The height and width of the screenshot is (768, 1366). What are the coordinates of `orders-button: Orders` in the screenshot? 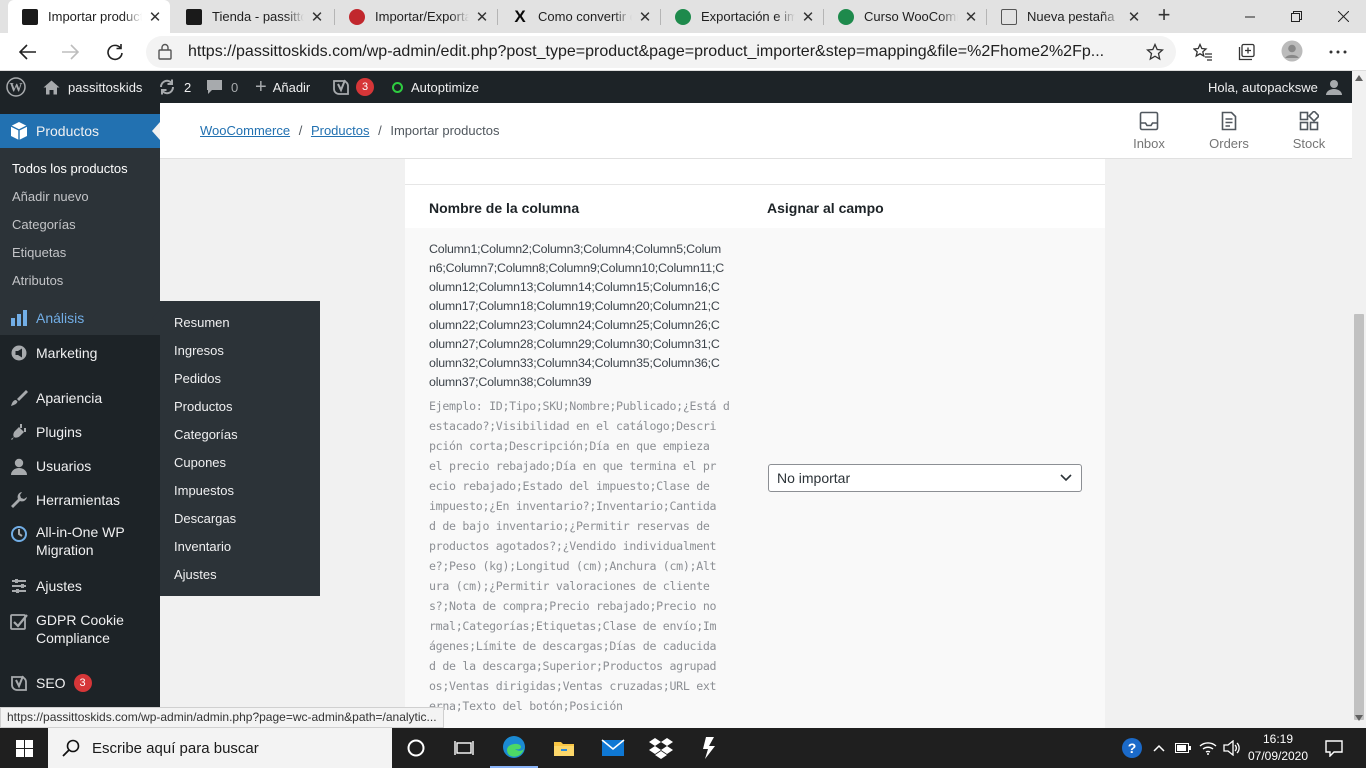 It's located at (1229, 131).